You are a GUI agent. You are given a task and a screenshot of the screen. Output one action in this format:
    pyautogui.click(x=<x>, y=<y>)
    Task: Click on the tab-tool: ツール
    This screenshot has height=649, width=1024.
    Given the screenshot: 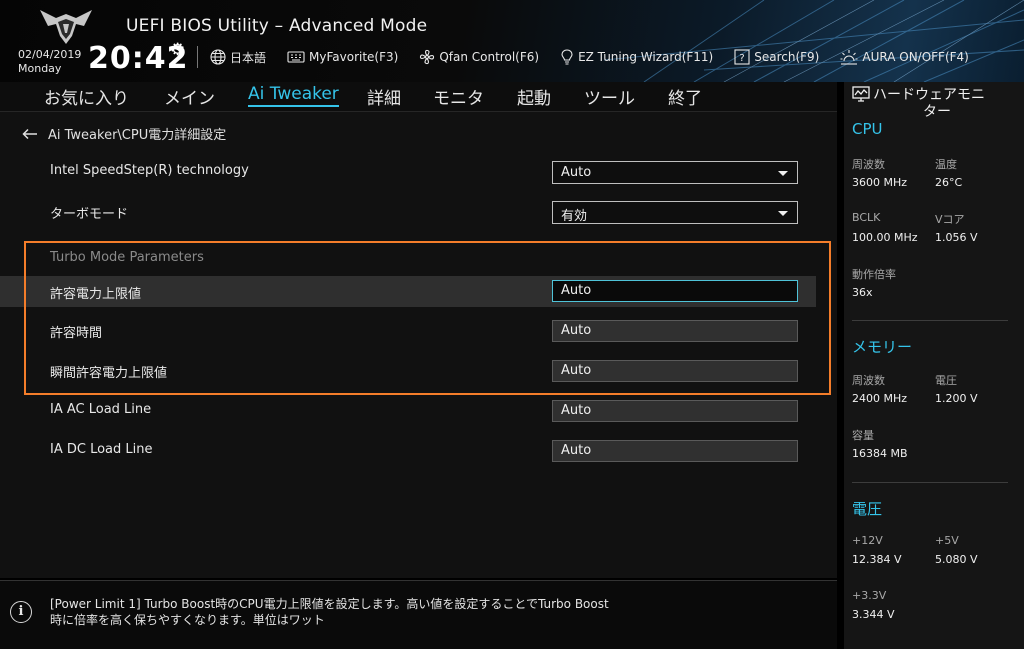 What is the action you would take?
    pyautogui.click(x=609, y=96)
    